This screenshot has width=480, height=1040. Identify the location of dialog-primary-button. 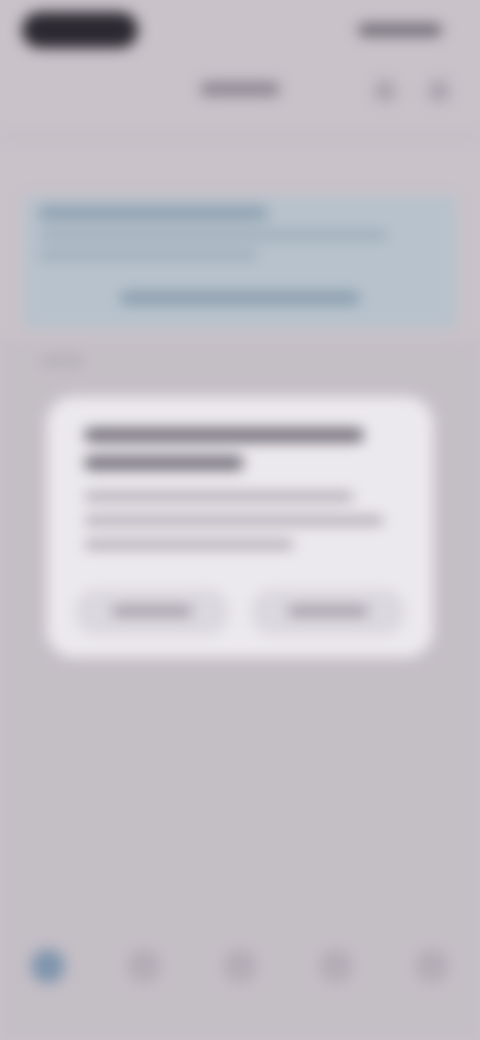
(328, 612).